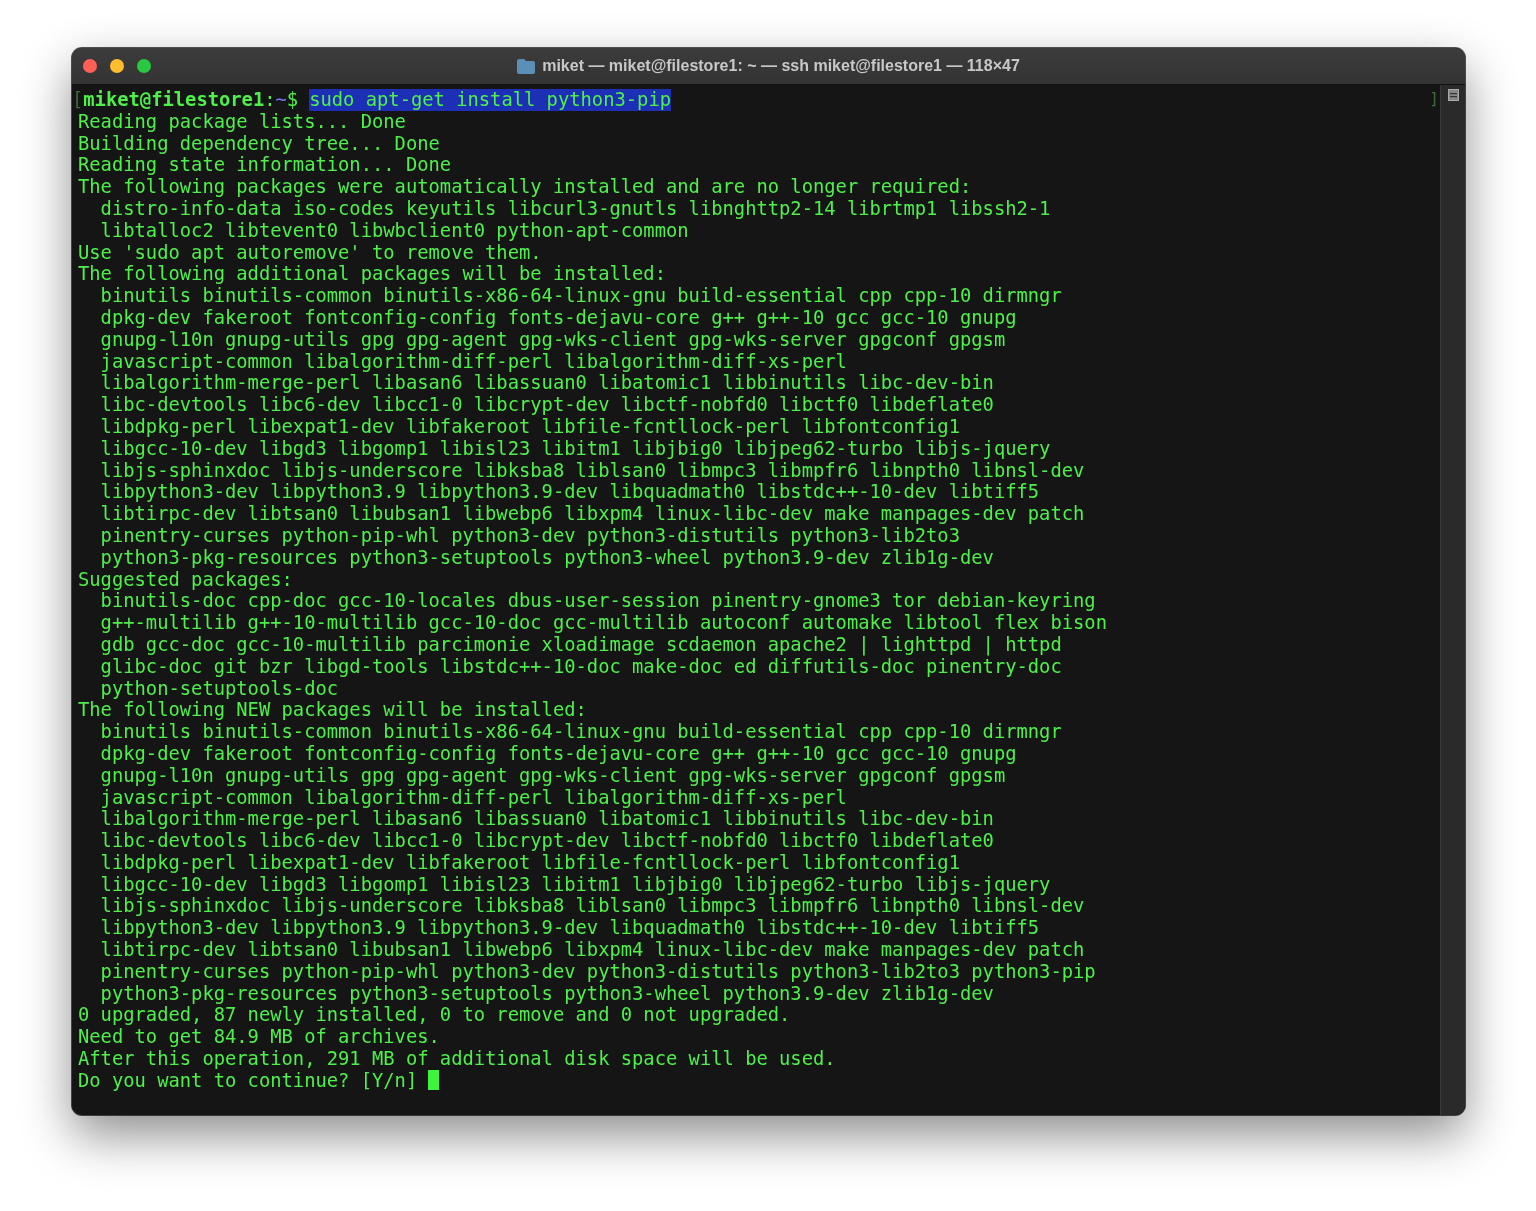 The image size is (1536, 1211). Describe the element at coordinates (372, 274) in the screenshot. I see `output-line: The following additional packages will be installed:` at that location.